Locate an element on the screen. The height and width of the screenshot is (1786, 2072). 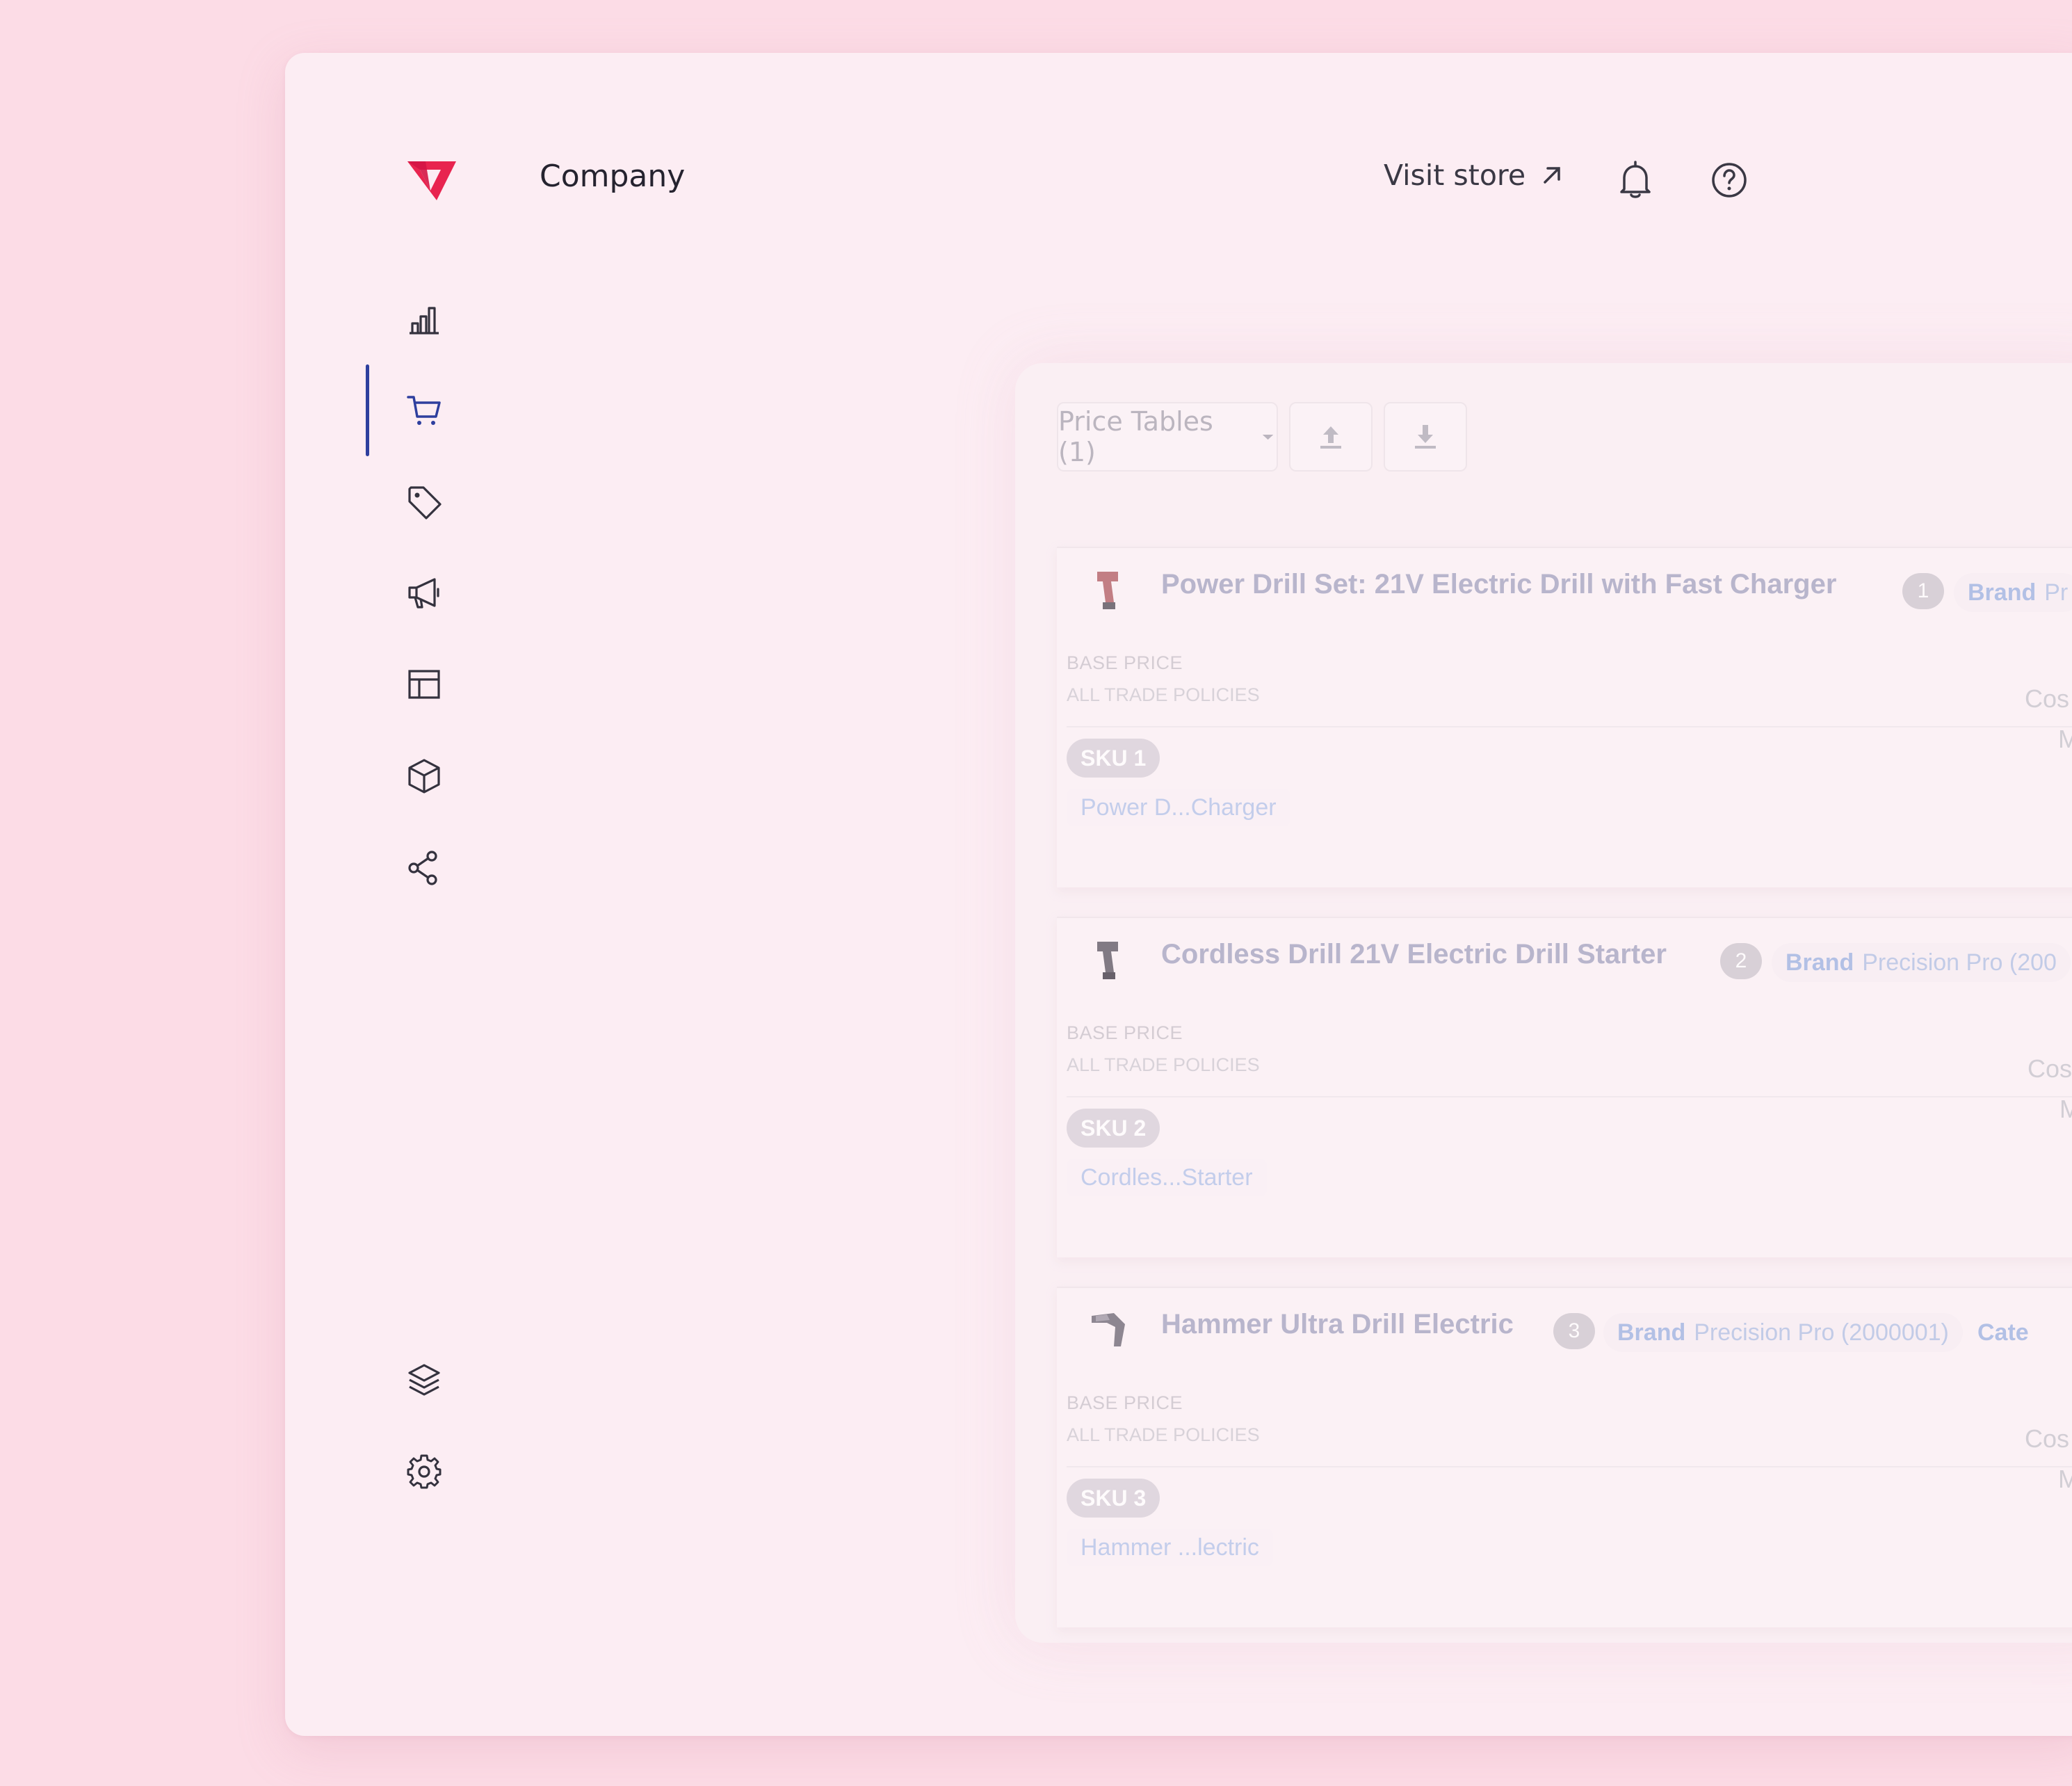
tag-icon is located at coordinates (425, 503).